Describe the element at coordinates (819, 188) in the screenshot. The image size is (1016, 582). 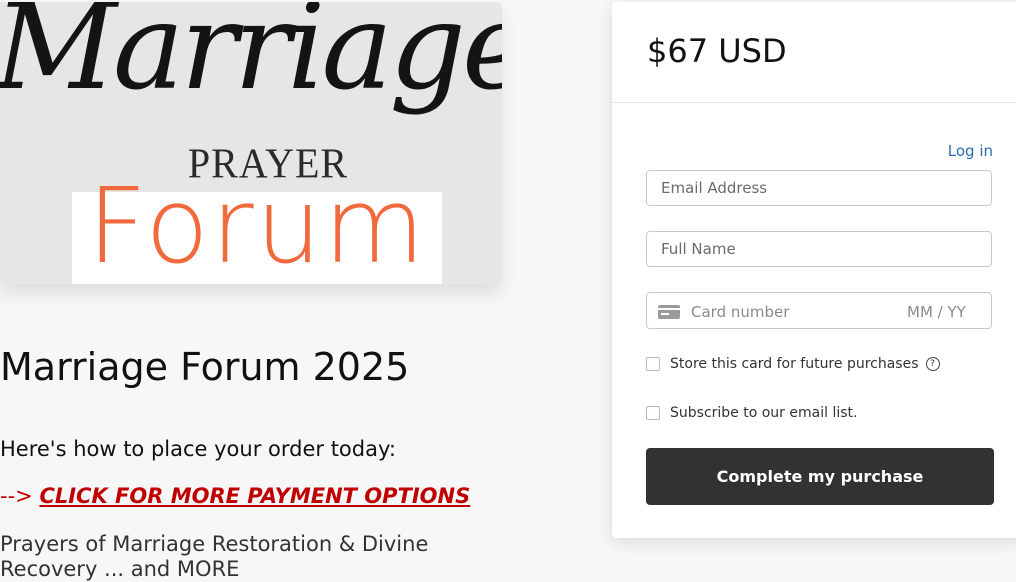
I see `email-field` at that location.